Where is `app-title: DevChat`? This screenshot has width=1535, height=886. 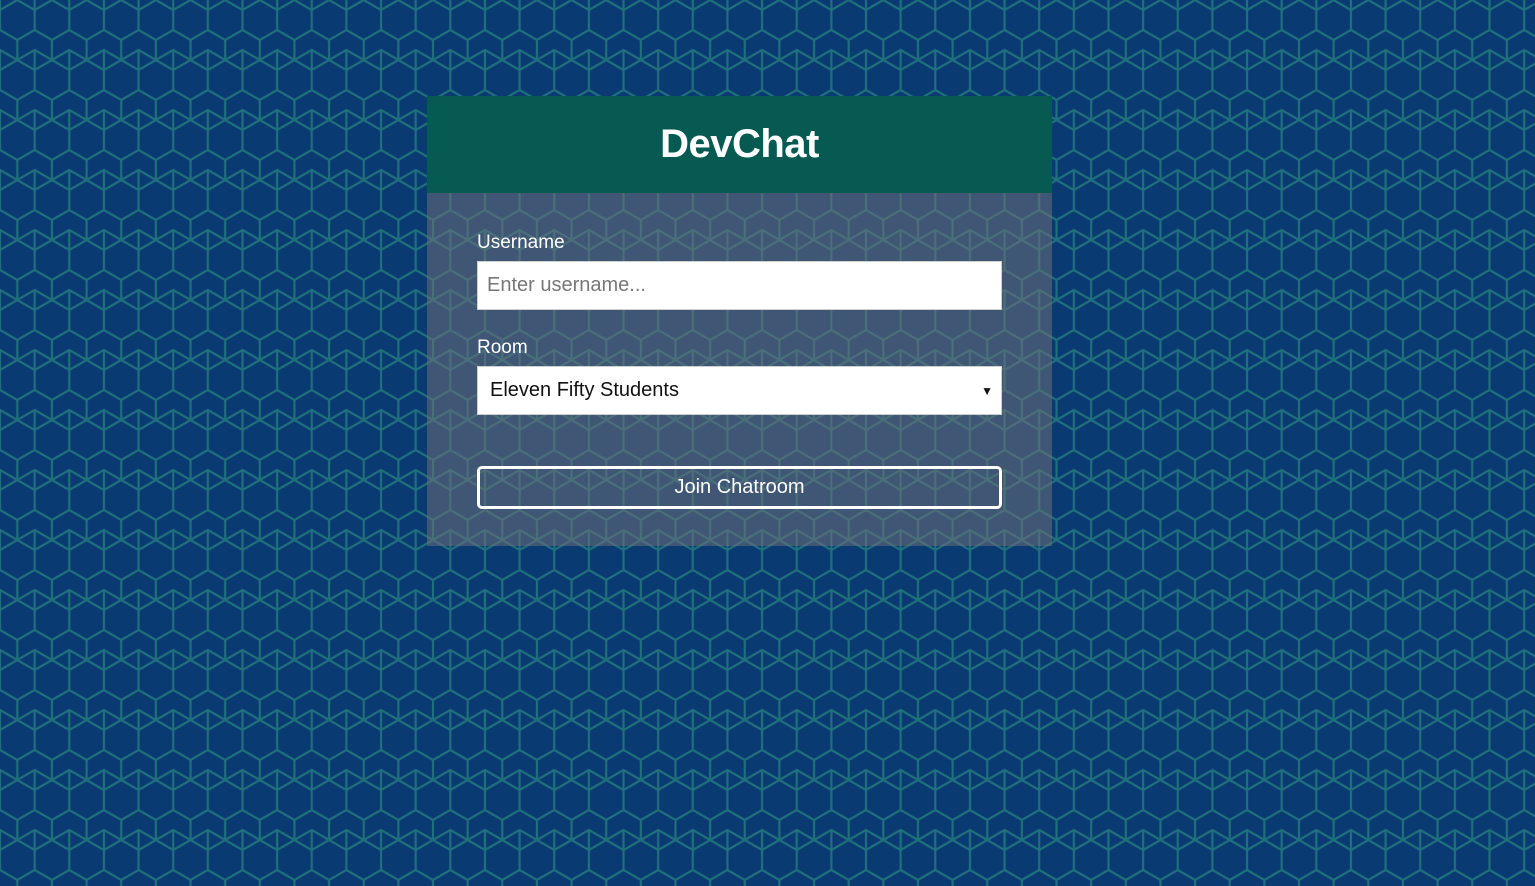 app-title: DevChat is located at coordinates (739, 144).